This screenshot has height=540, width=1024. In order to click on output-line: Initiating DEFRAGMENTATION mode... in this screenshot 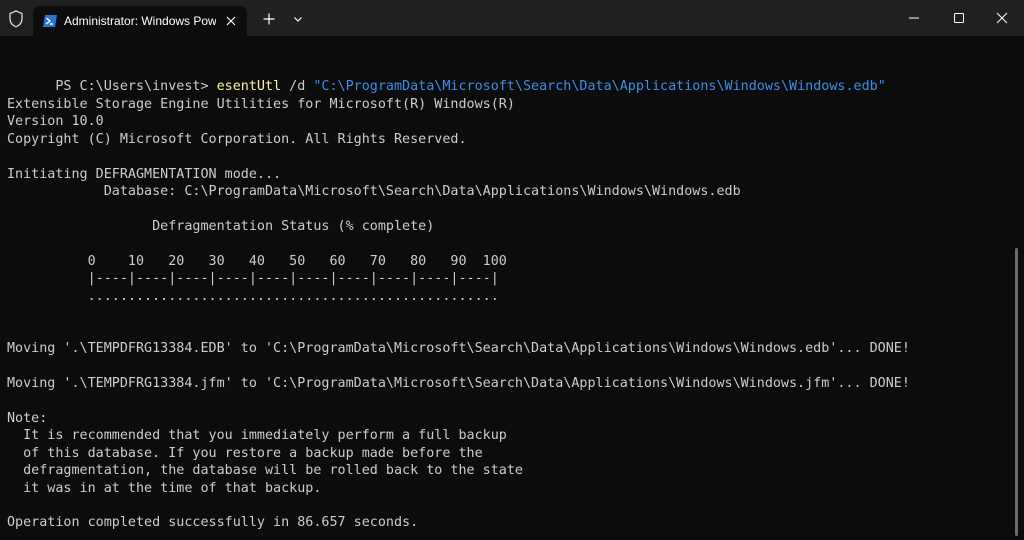, I will do `click(144, 174)`.